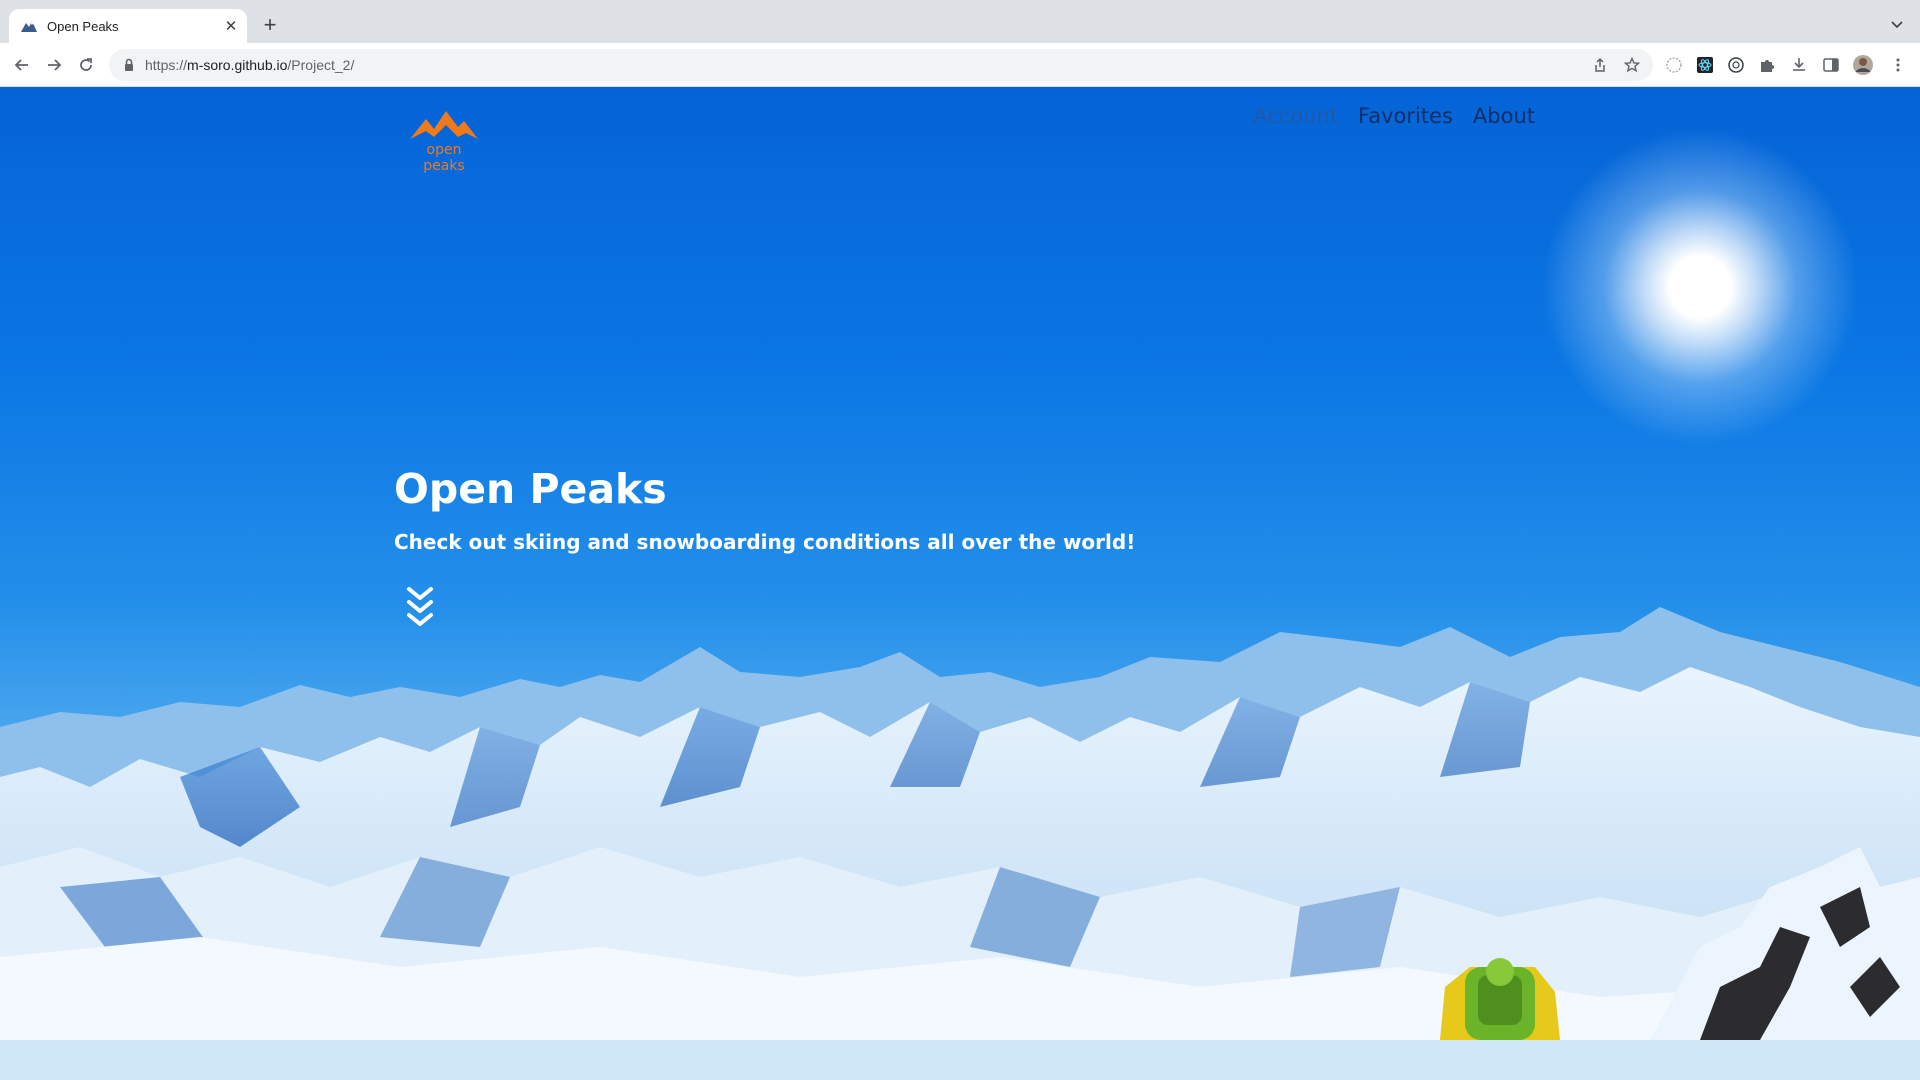 The height and width of the screenshot is (1080, 1920). What do you see at coordinates (86, 65) in the screenshot?
I see `reload-icon` at bounding box center [86, 65].